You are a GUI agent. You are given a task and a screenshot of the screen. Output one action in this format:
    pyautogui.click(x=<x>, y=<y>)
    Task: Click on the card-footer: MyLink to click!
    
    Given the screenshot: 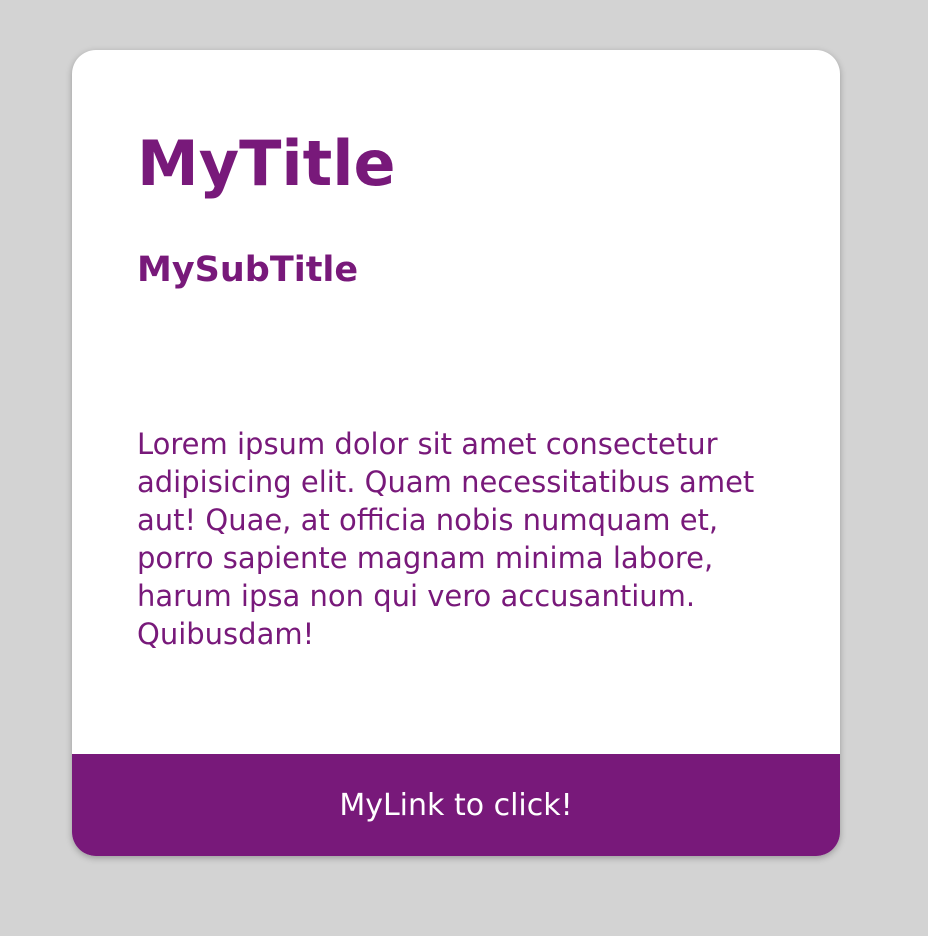 What is the action you would take?
    pyautogui.click(x=456, y=805)
    